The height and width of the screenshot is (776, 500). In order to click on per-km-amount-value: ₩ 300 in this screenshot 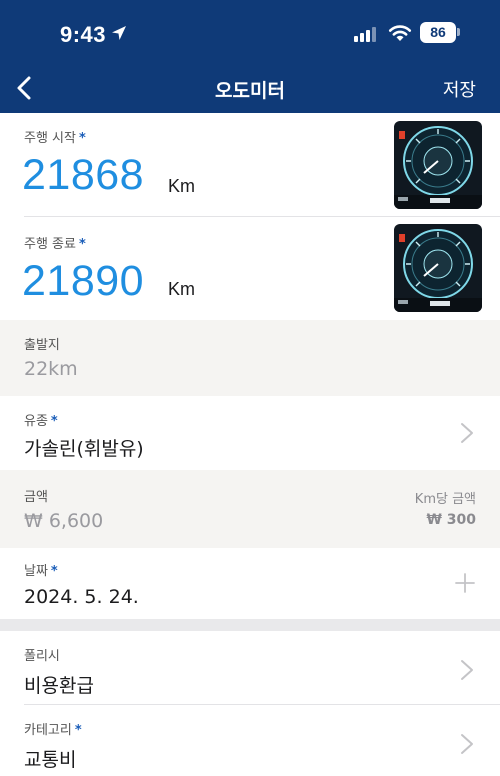, I will do `click(451, 520)`.